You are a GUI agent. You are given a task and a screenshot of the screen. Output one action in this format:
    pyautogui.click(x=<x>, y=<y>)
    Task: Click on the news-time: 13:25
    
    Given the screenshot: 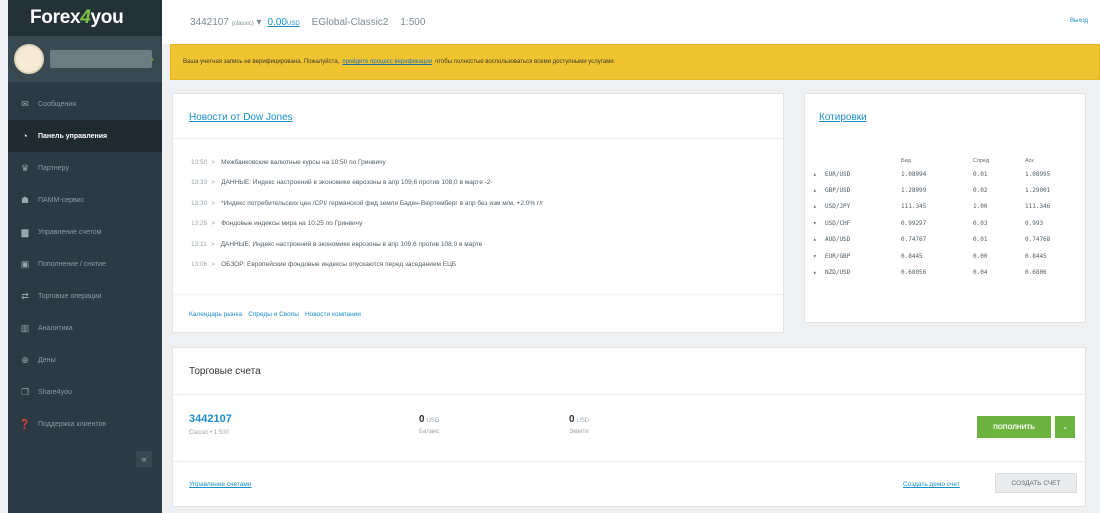 What is the action you would take?
    pyautogui.click(x=199, y=224)
    